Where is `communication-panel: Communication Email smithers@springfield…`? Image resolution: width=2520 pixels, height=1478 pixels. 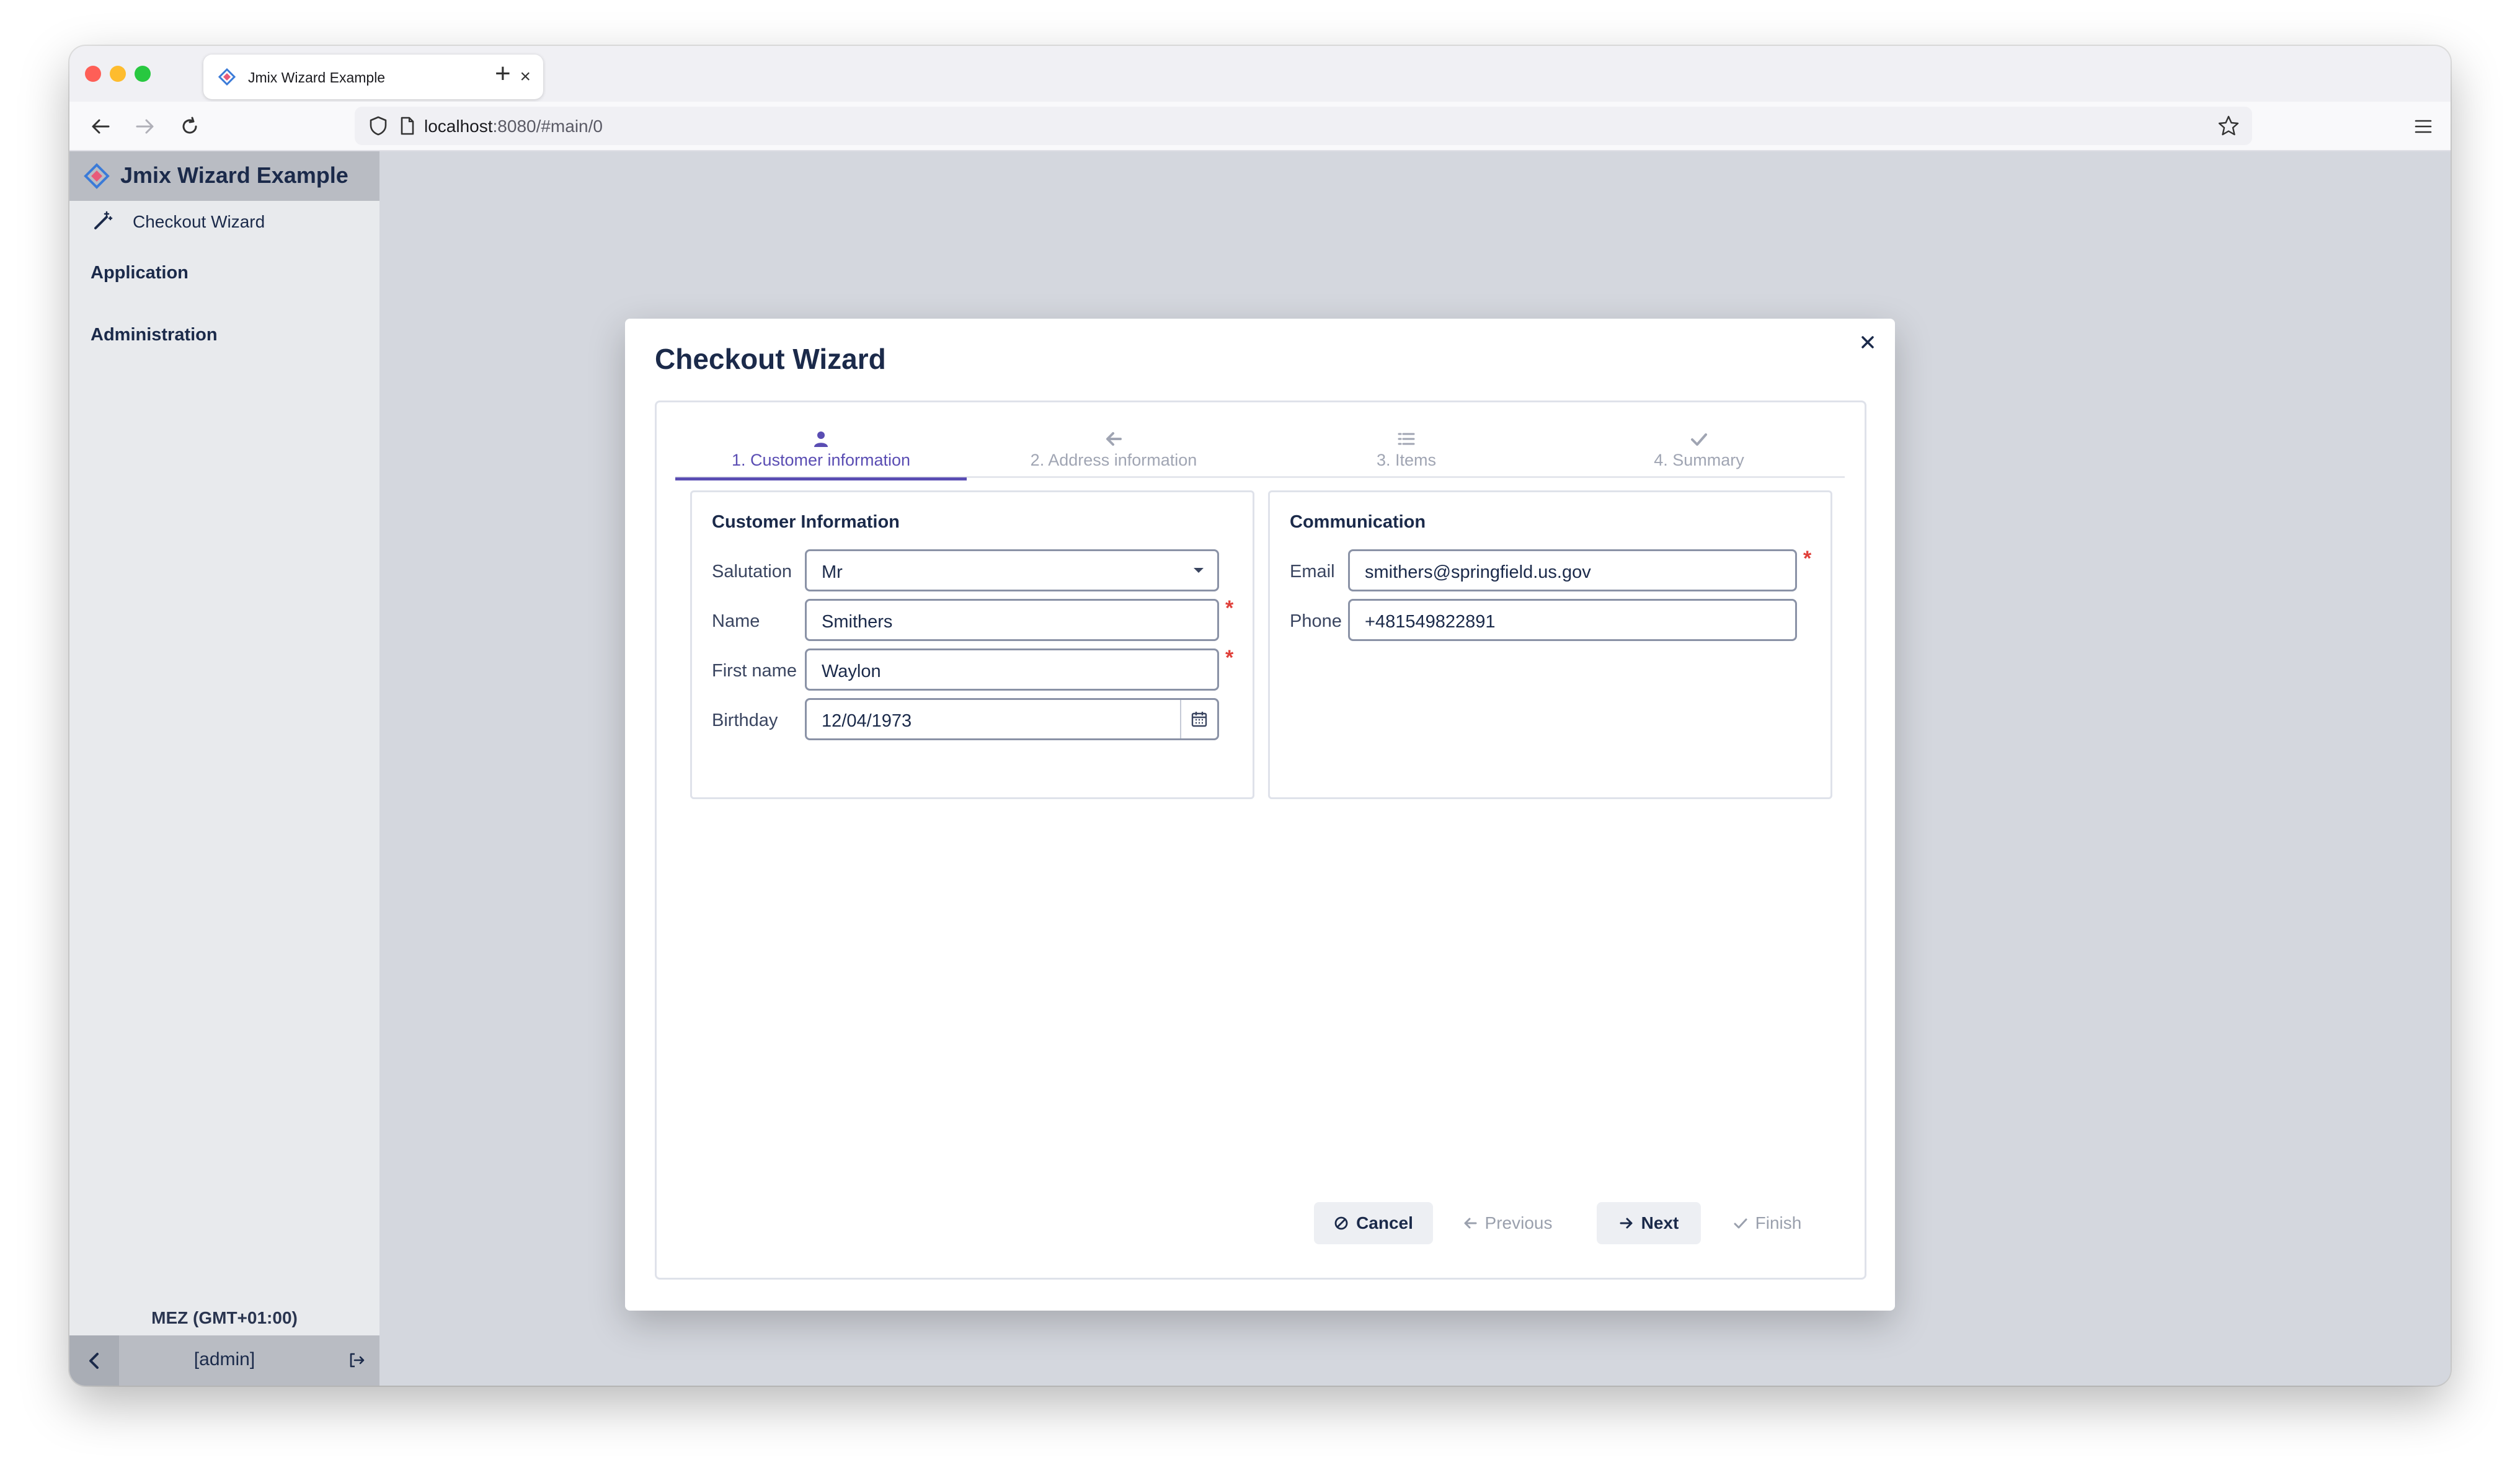
communication-panel: Communication Email smithers@springfield… is located at coordinates (1550, 645).